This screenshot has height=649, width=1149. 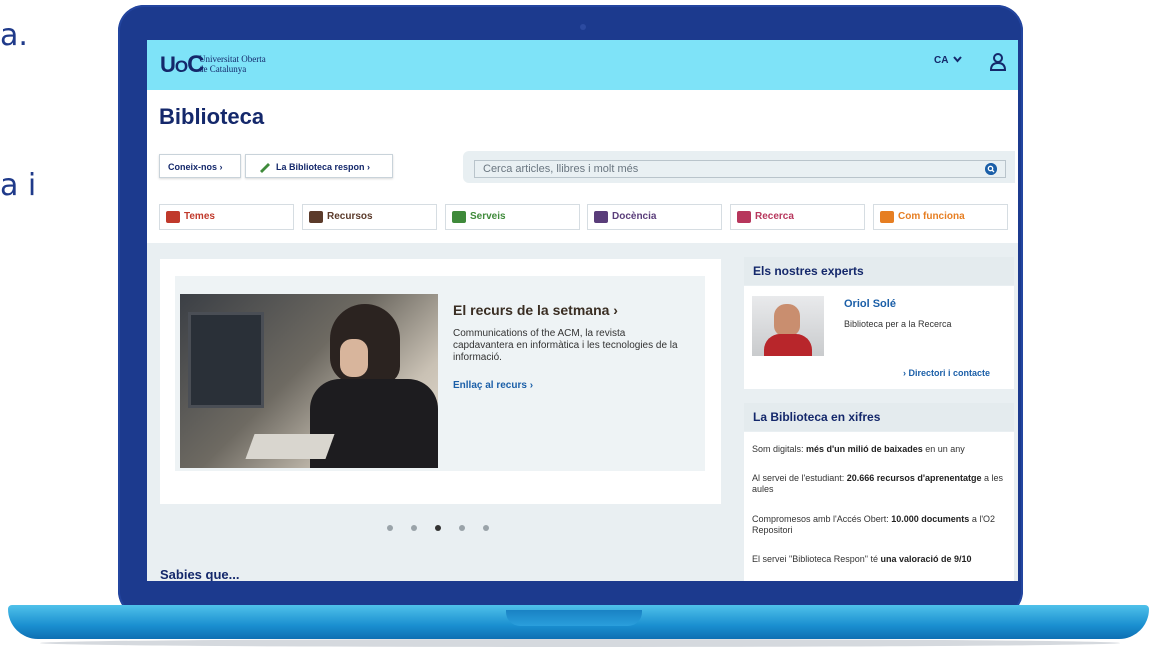 What do you see at coordinates (200, 166) in the screenshot?
I see `coneix-nos-link: Coneix-nos ›` at bounding box center [200, 166].